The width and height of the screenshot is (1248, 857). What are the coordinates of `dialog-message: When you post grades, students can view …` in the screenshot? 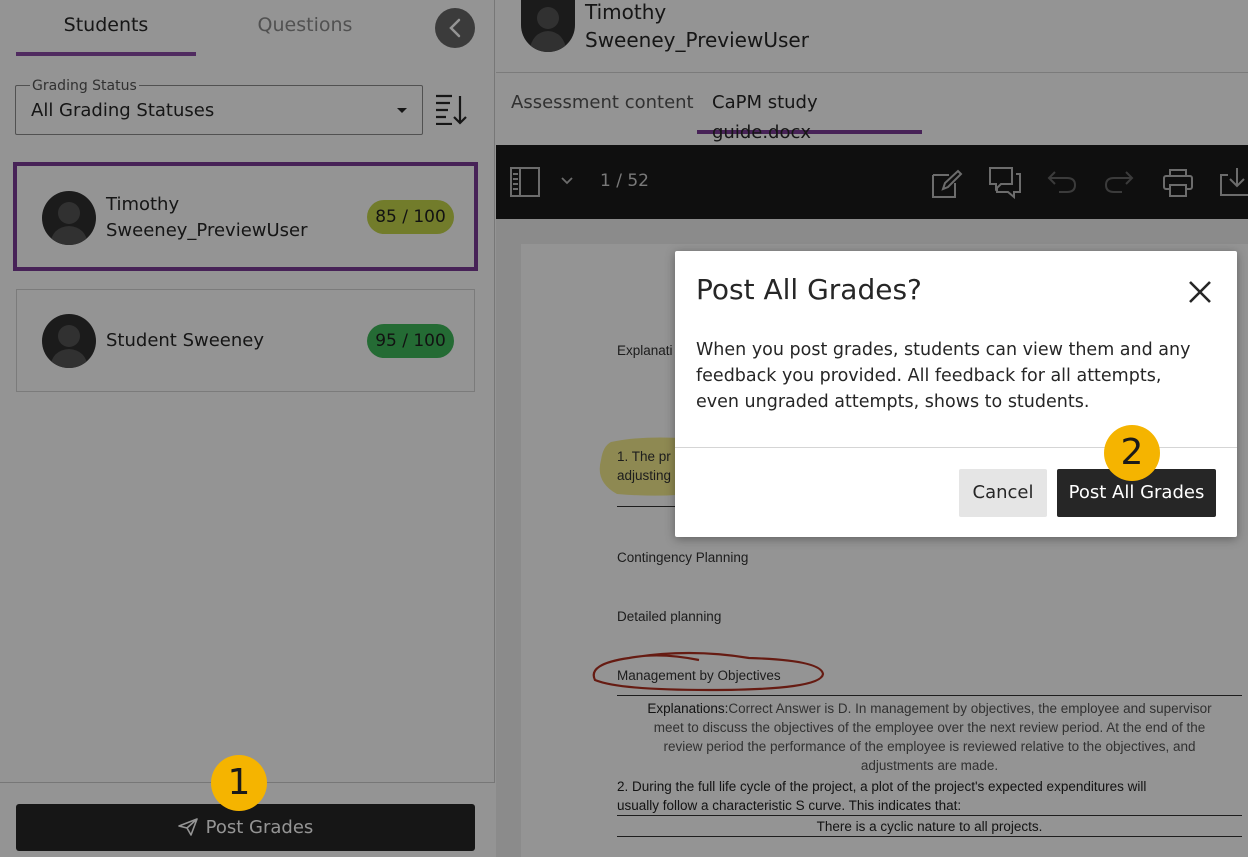 It's located at (943, 376).